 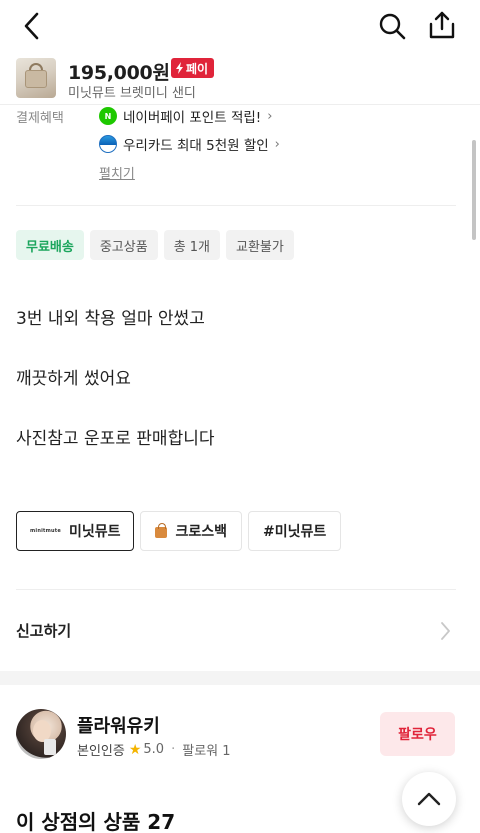 What do you see at coordinates (108, 144) in the screenshot?
I see `woori-card-icon` at bounding box center [108, 144].